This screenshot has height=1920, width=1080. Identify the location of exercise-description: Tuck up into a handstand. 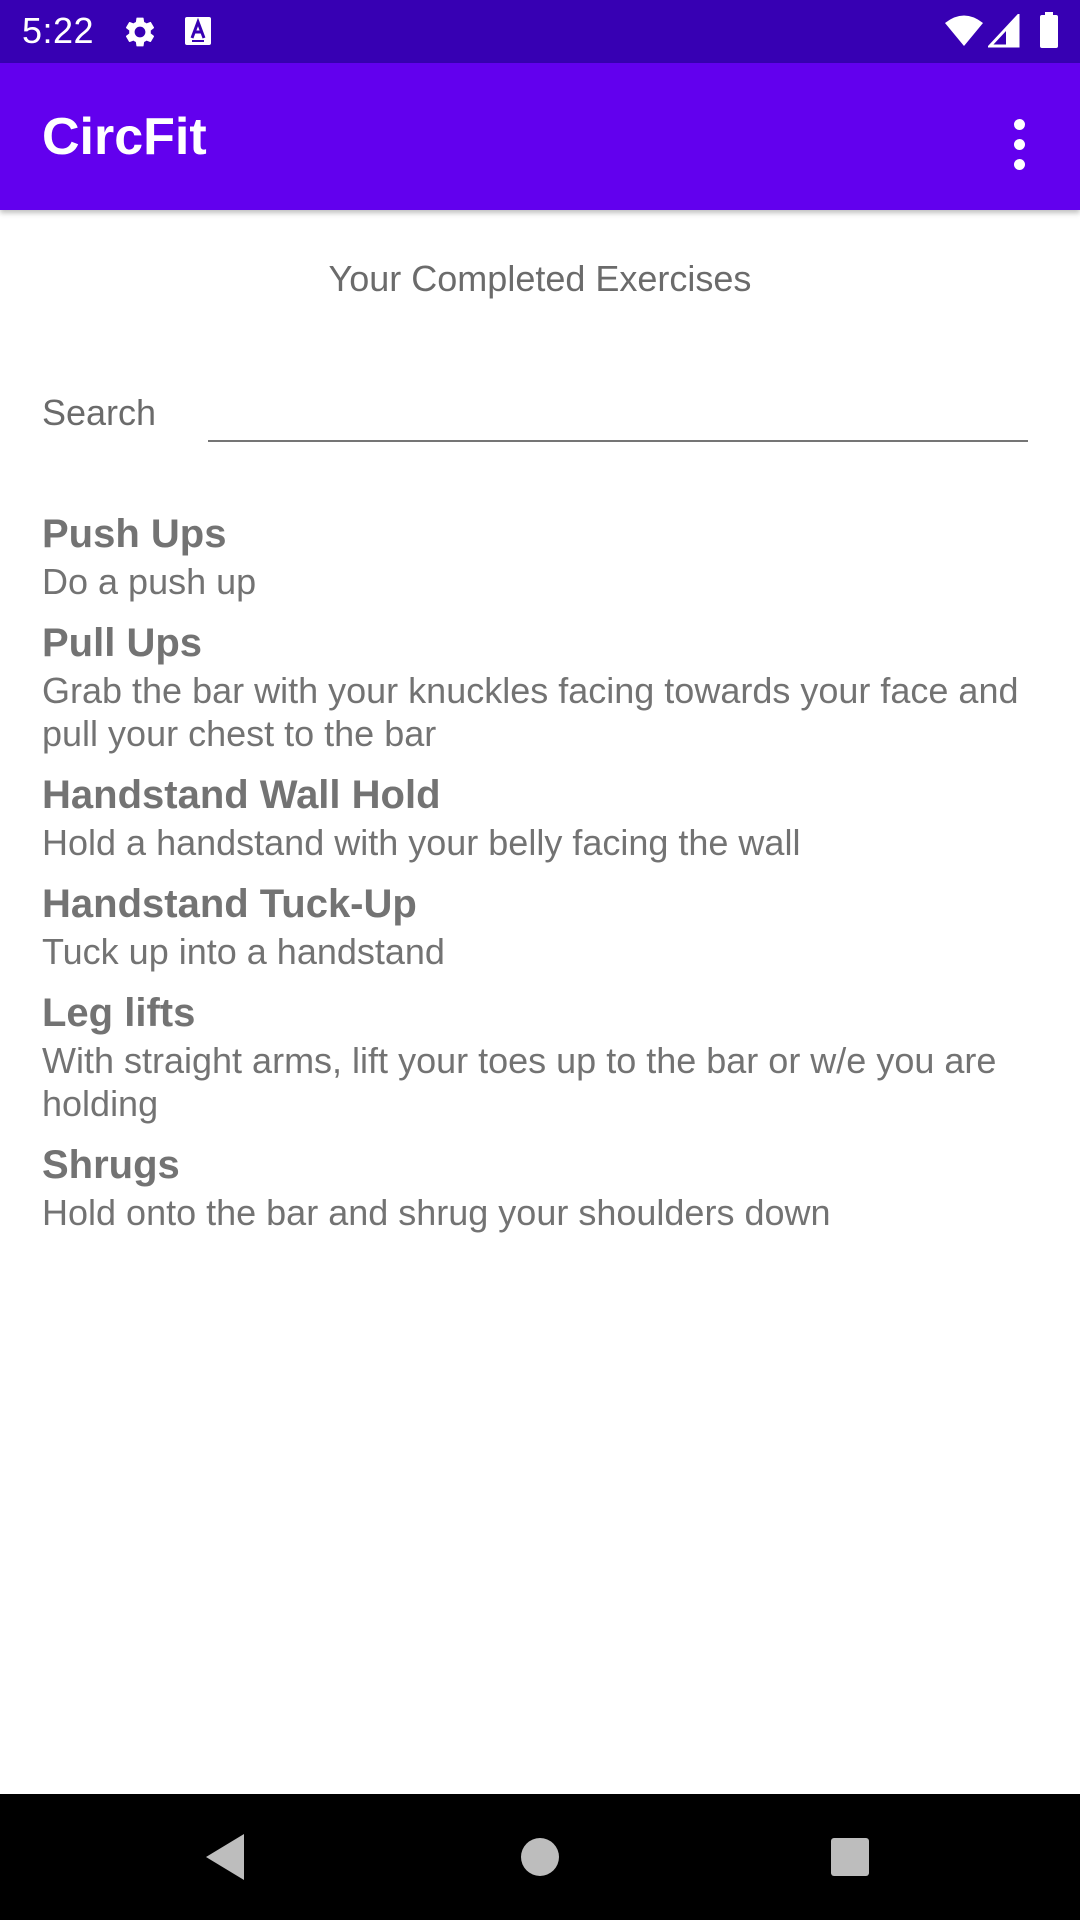
(243, 951).